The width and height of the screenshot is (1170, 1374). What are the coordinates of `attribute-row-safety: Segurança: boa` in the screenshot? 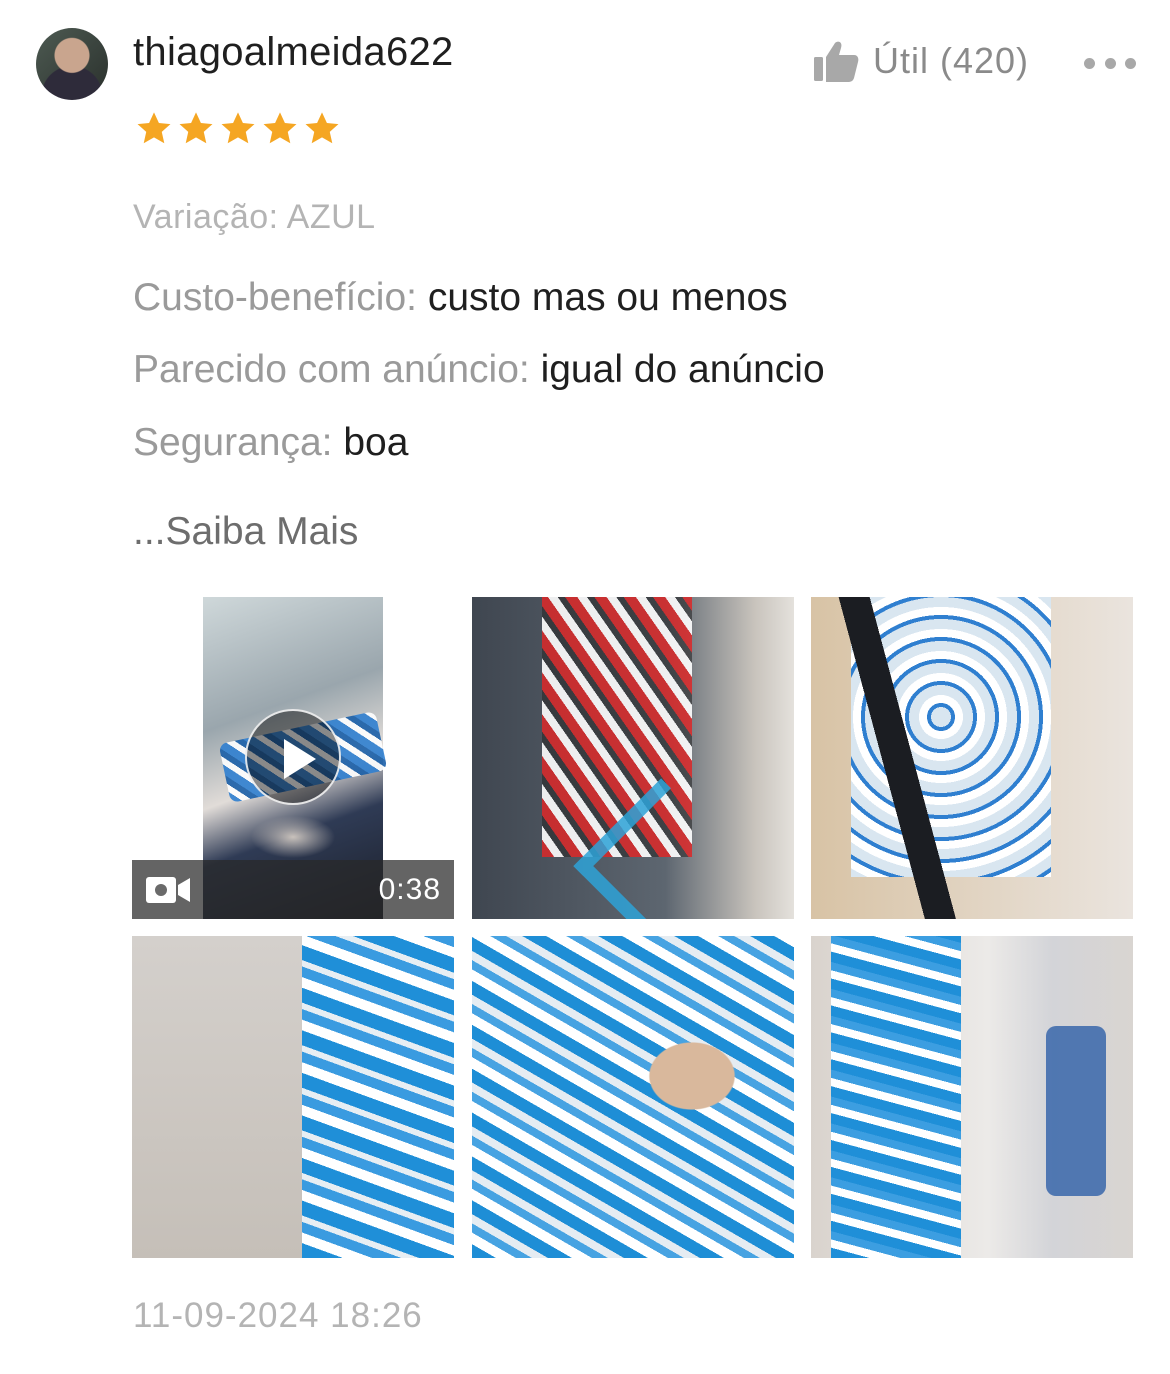 It's located at (270, 443).